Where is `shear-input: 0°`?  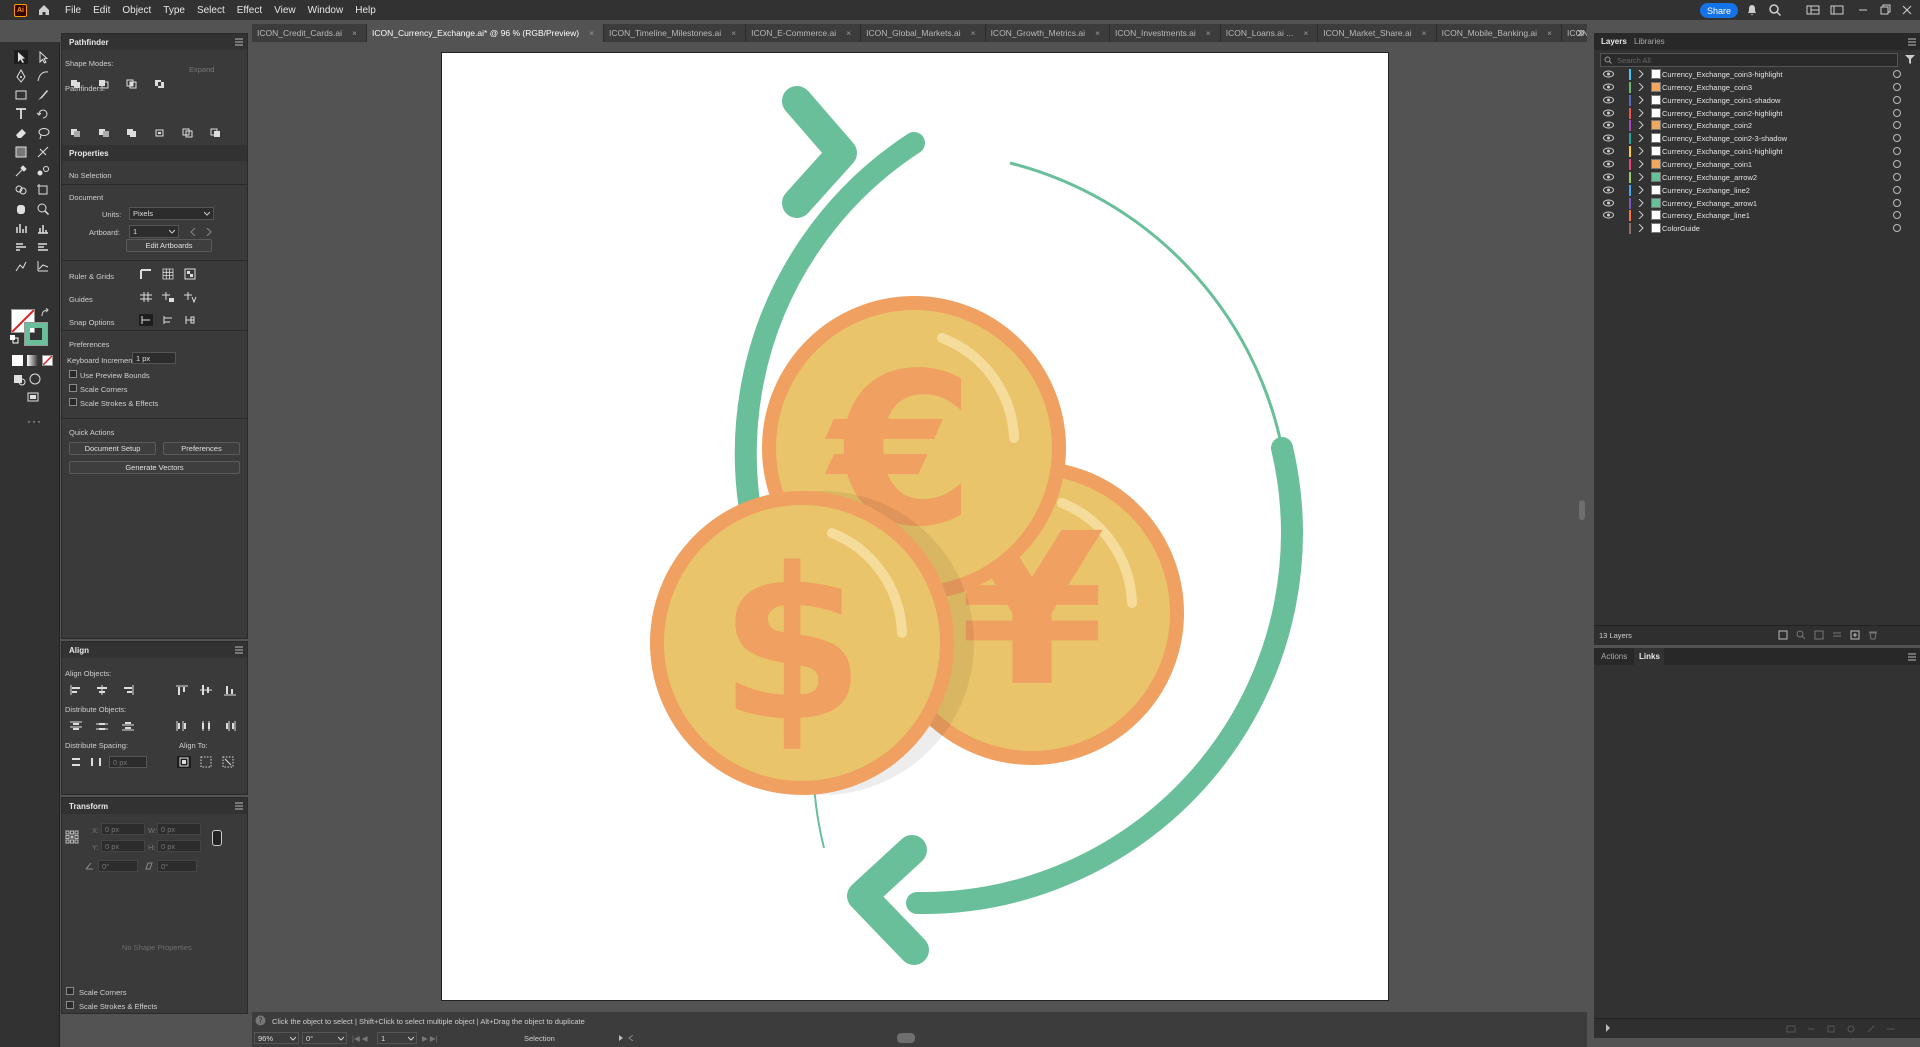
shear-input: 0° is located at coordinates (177, 866).